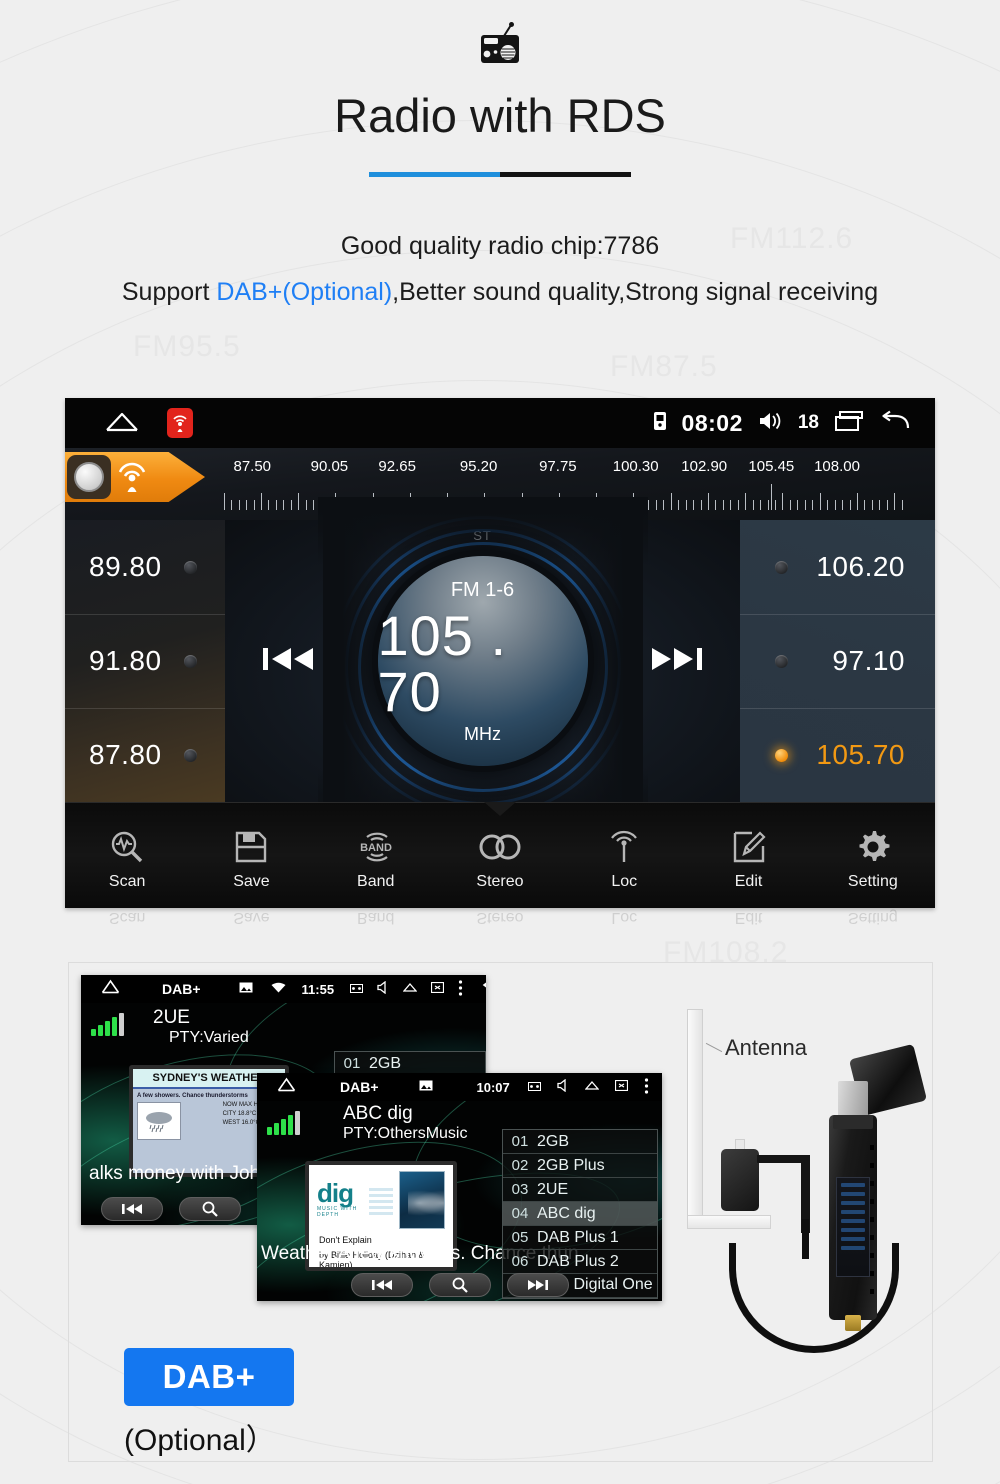  Describe the element at coordinates (872, 881) in the screenshot. I see `toolbar-label: Setting` at that location.